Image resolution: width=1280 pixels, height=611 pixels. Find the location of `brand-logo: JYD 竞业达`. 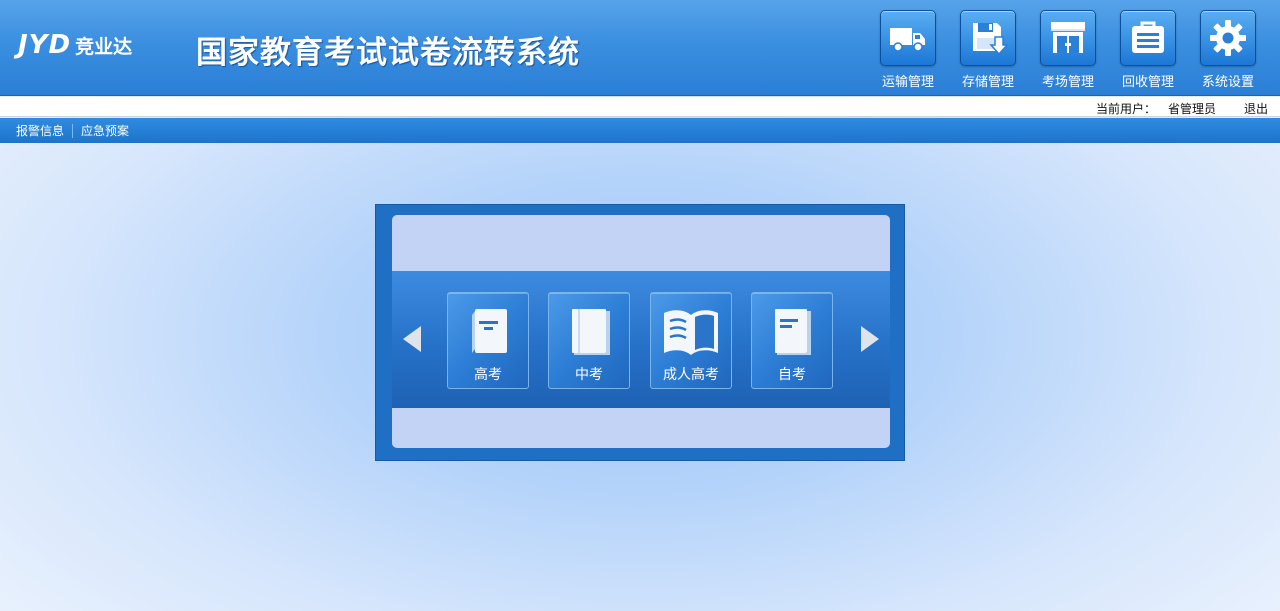

brand-logo: JYD 竞业达 is located at coordinates (75, 45).